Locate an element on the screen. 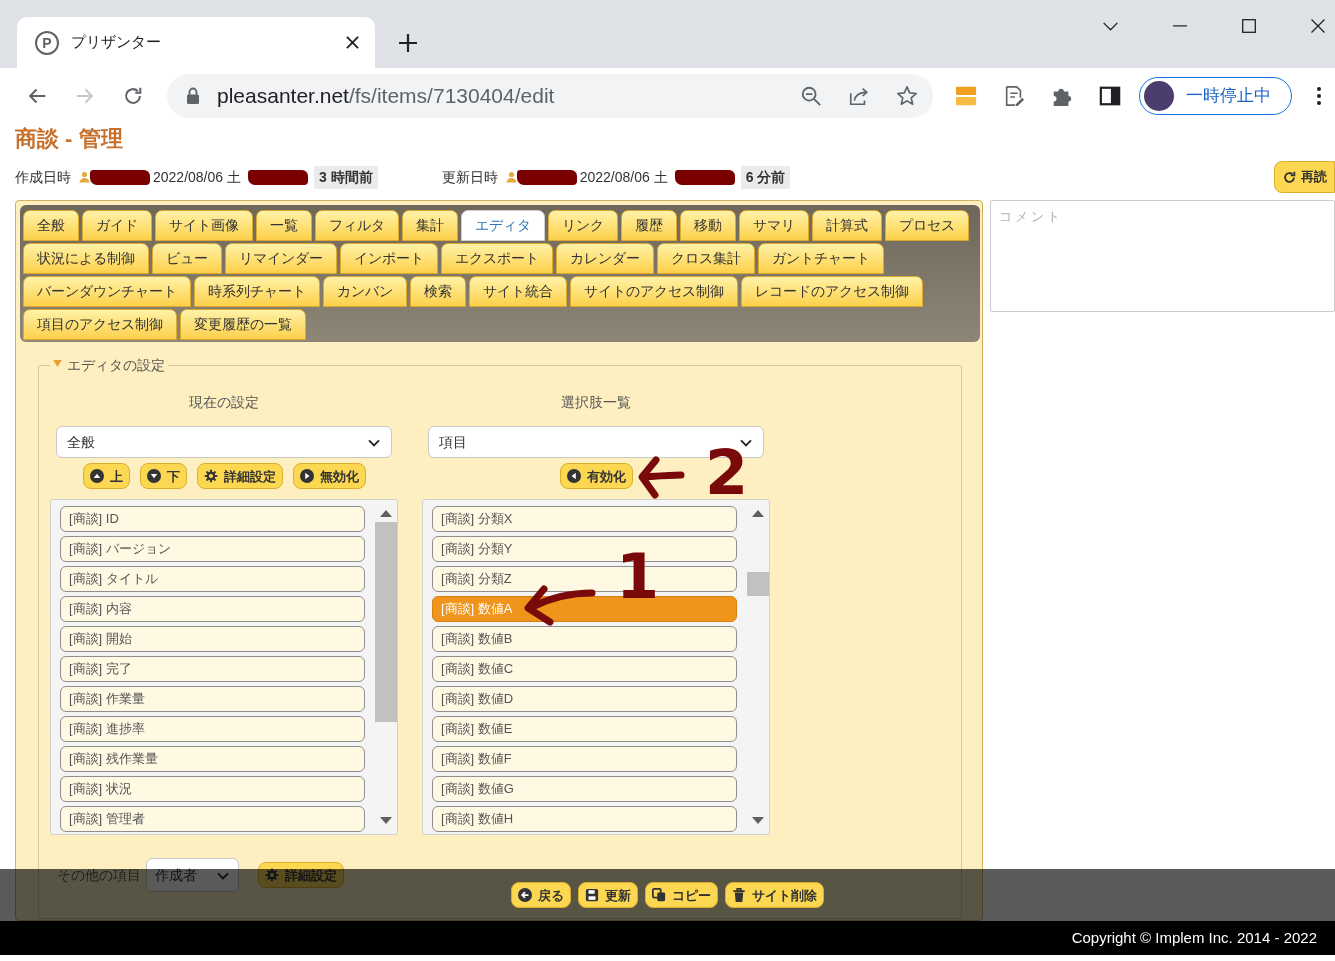 This screenshot has height=961, width=1335. list-item: [商談] タイトル is located at coordinates (212, 579).